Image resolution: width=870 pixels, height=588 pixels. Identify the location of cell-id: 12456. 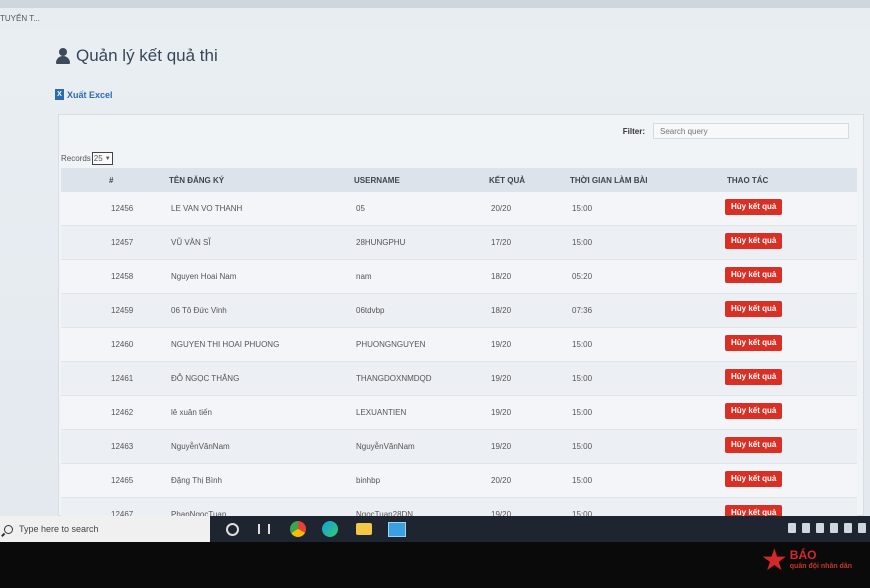
(122, 208).